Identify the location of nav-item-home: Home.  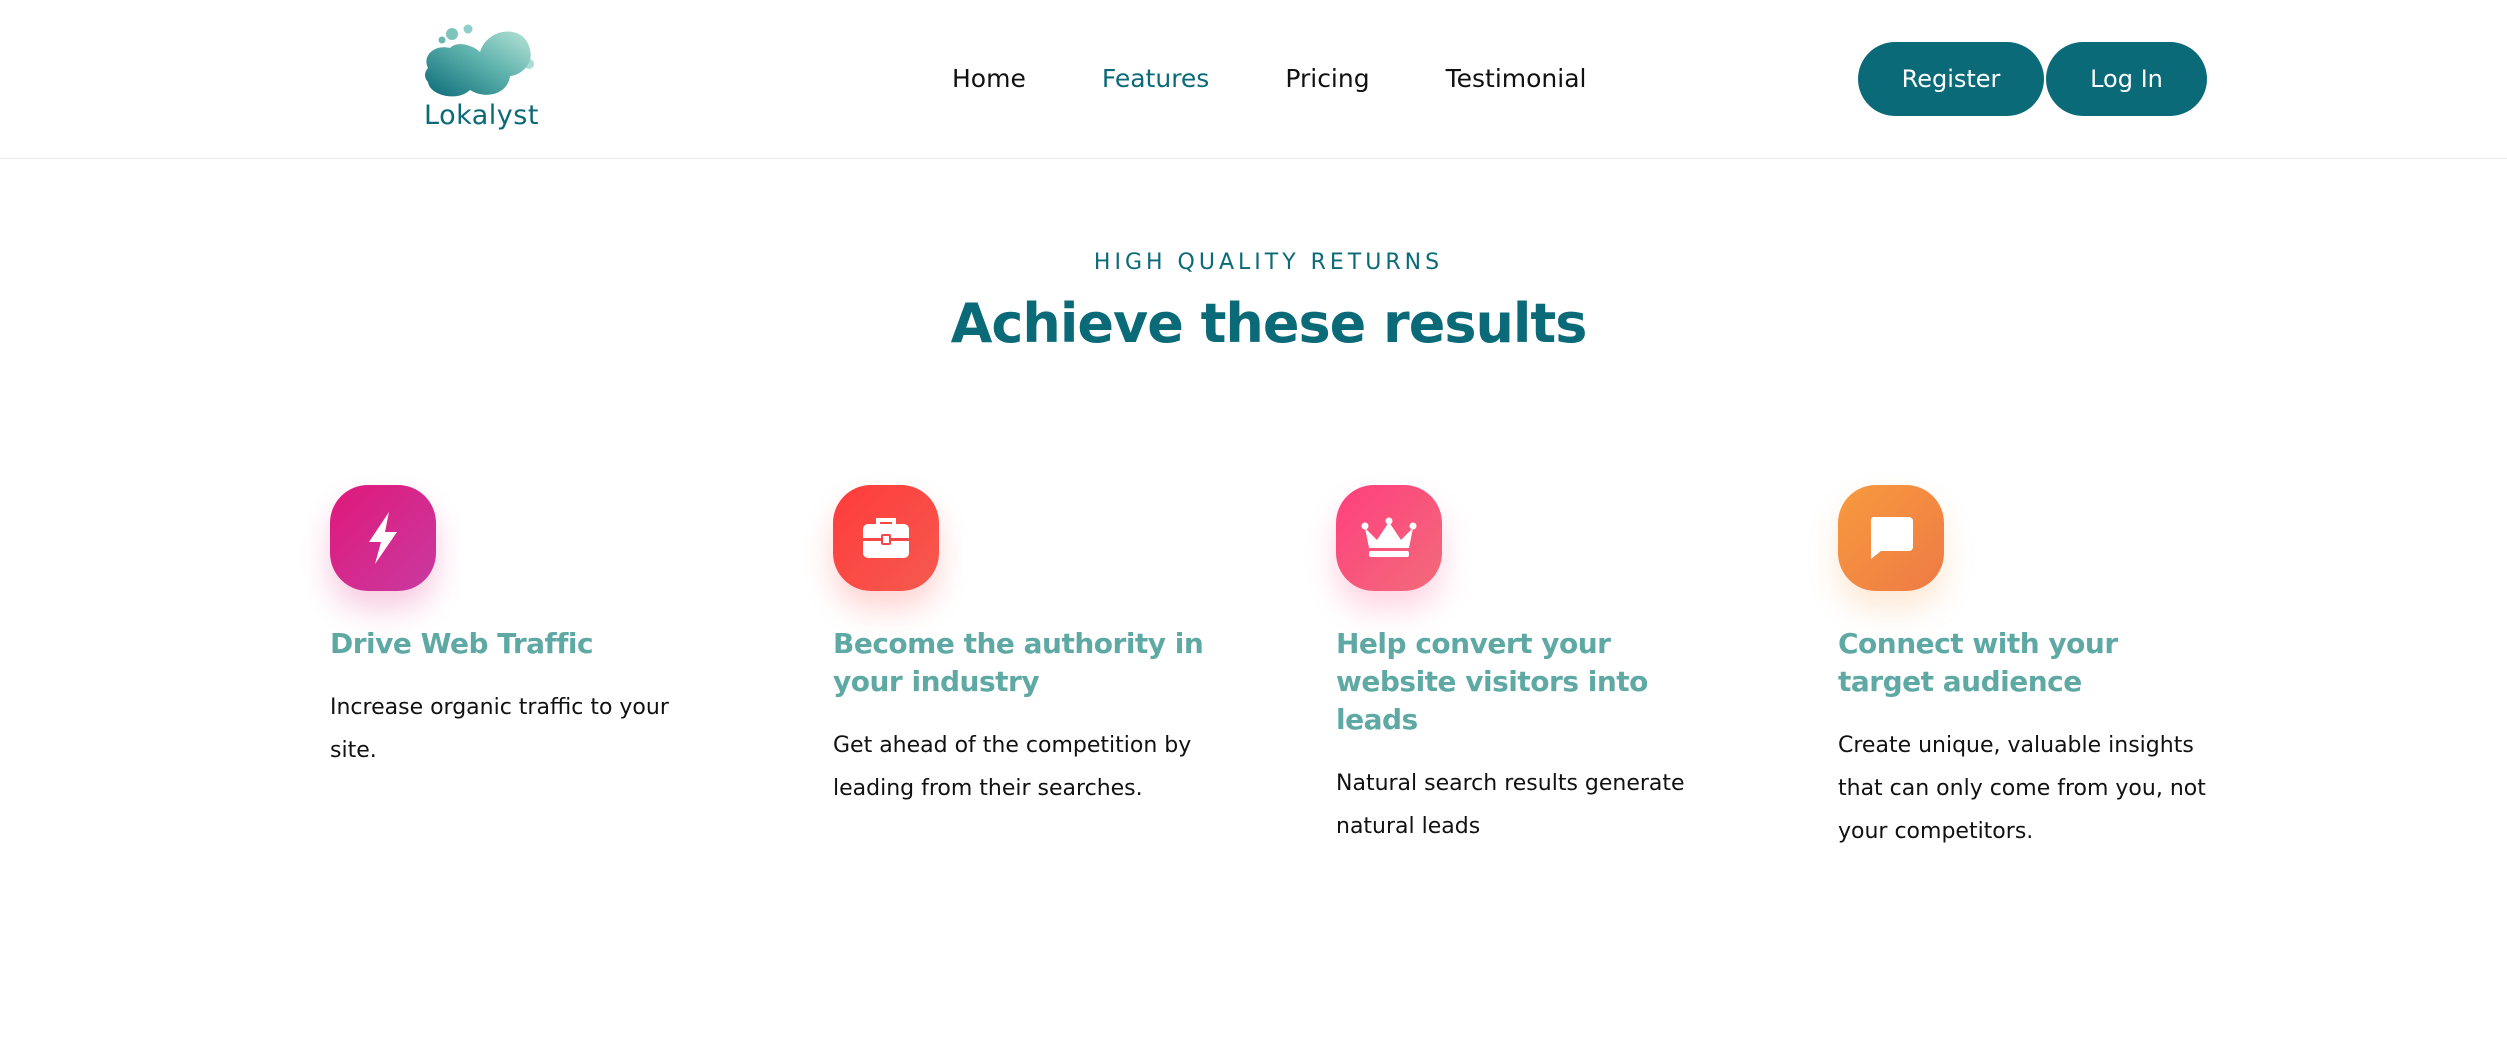
(989, 78).